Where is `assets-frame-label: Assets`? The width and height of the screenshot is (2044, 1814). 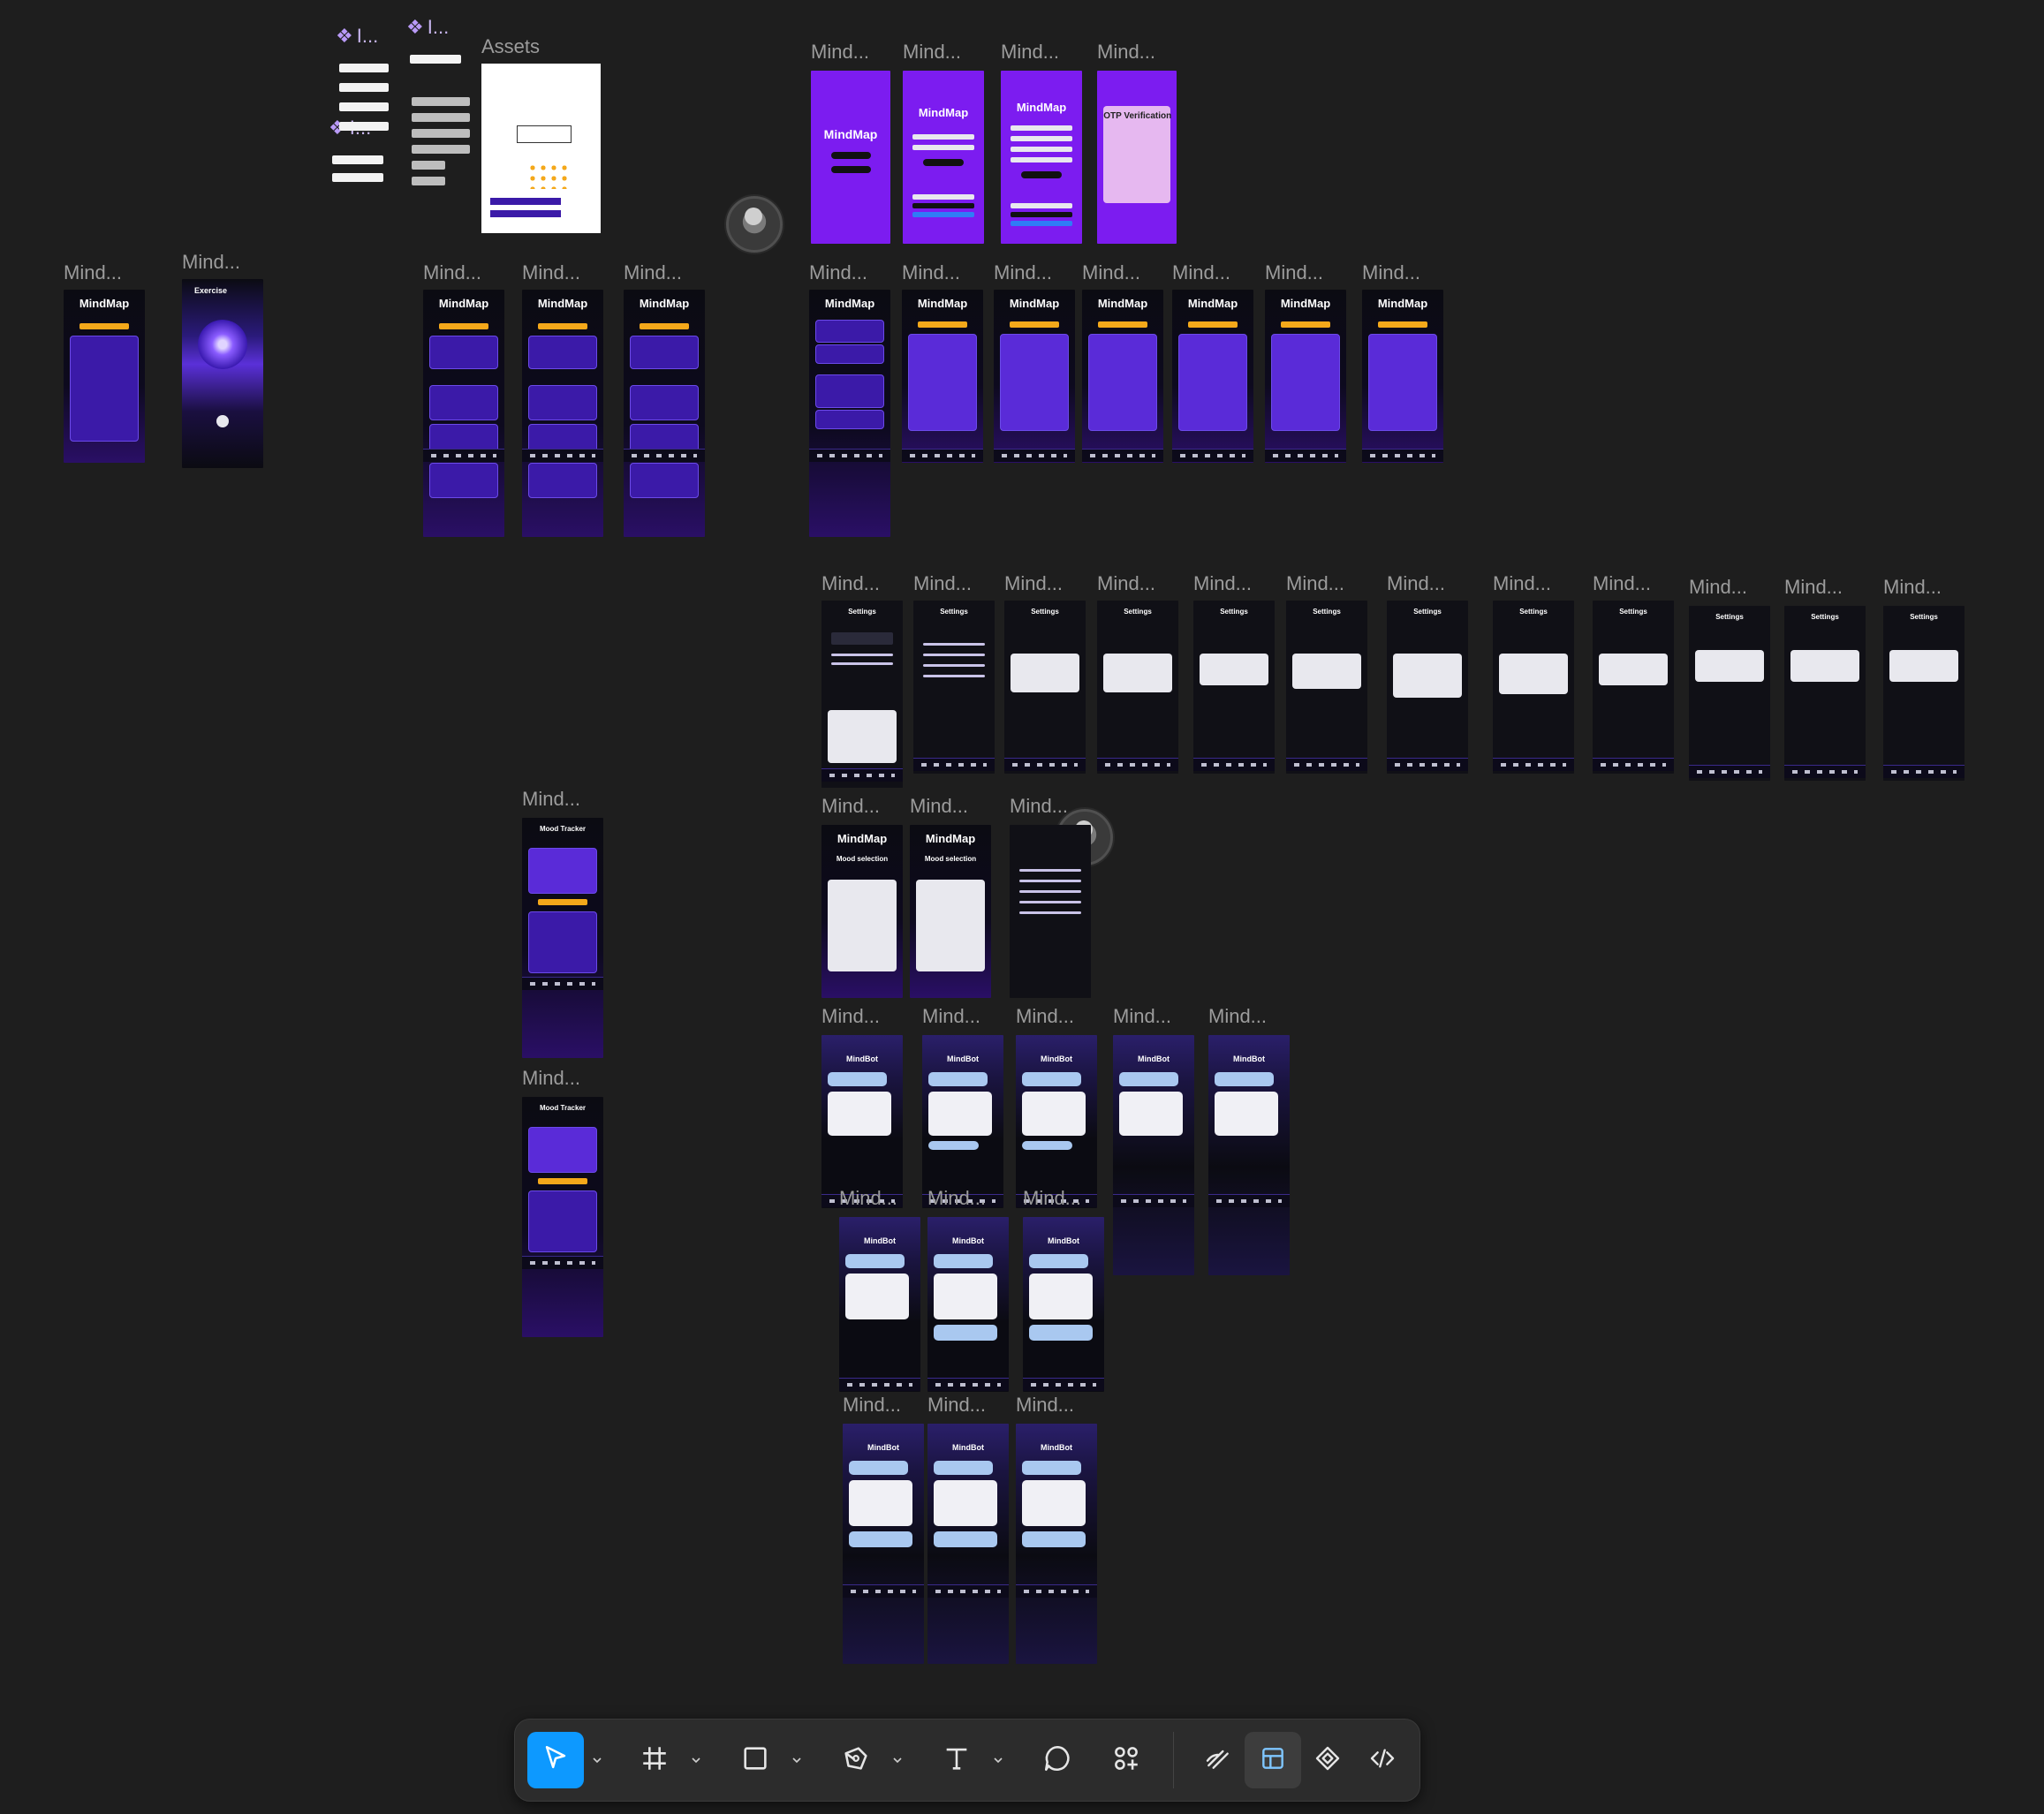
assets-frame-label: Assets is located at coordinates (511, 46).